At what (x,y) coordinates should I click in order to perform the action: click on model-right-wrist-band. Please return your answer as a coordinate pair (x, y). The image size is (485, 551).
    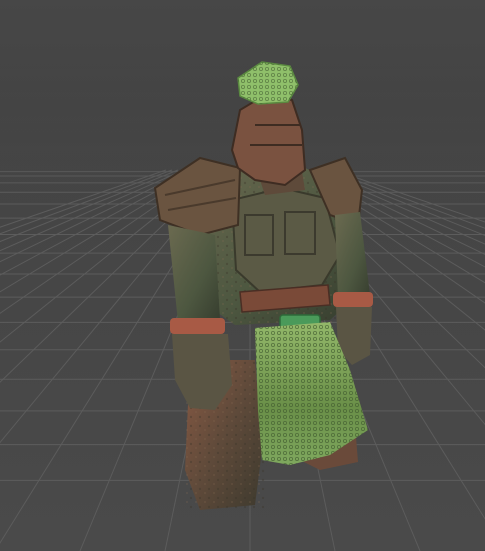
    Looking at the image, I should click on (353, 299).